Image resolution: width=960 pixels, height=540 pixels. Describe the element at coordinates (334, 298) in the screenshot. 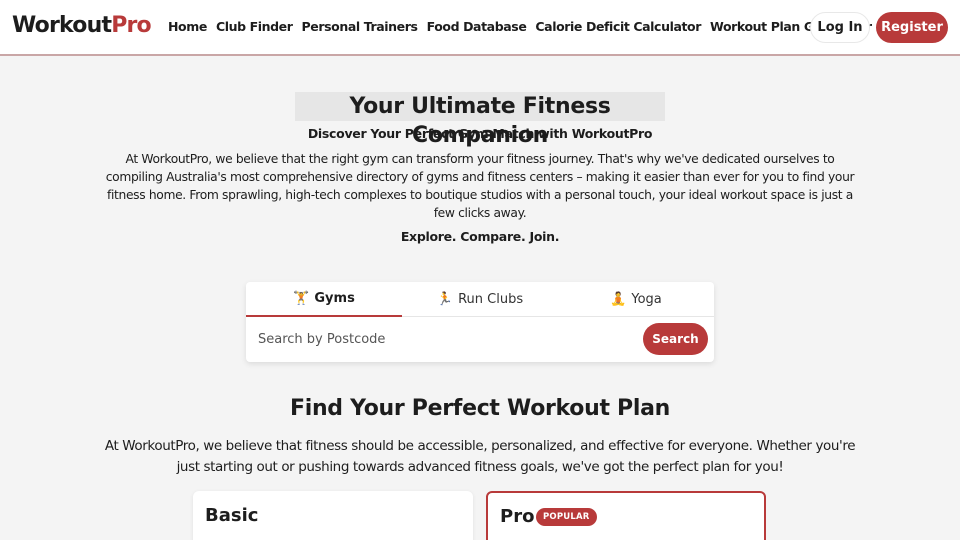

I see `tab-label: Gyms` at that location.